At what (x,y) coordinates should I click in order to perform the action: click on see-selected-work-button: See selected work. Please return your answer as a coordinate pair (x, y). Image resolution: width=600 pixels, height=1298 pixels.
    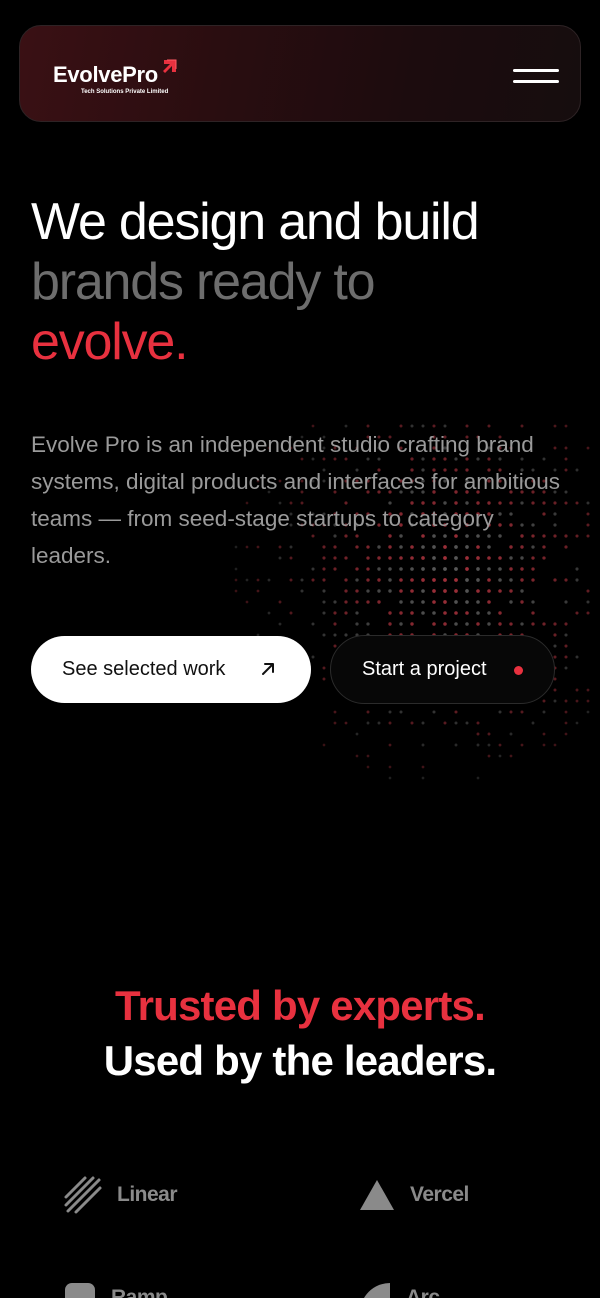
    Looking at the image, I should click on (171, 669).